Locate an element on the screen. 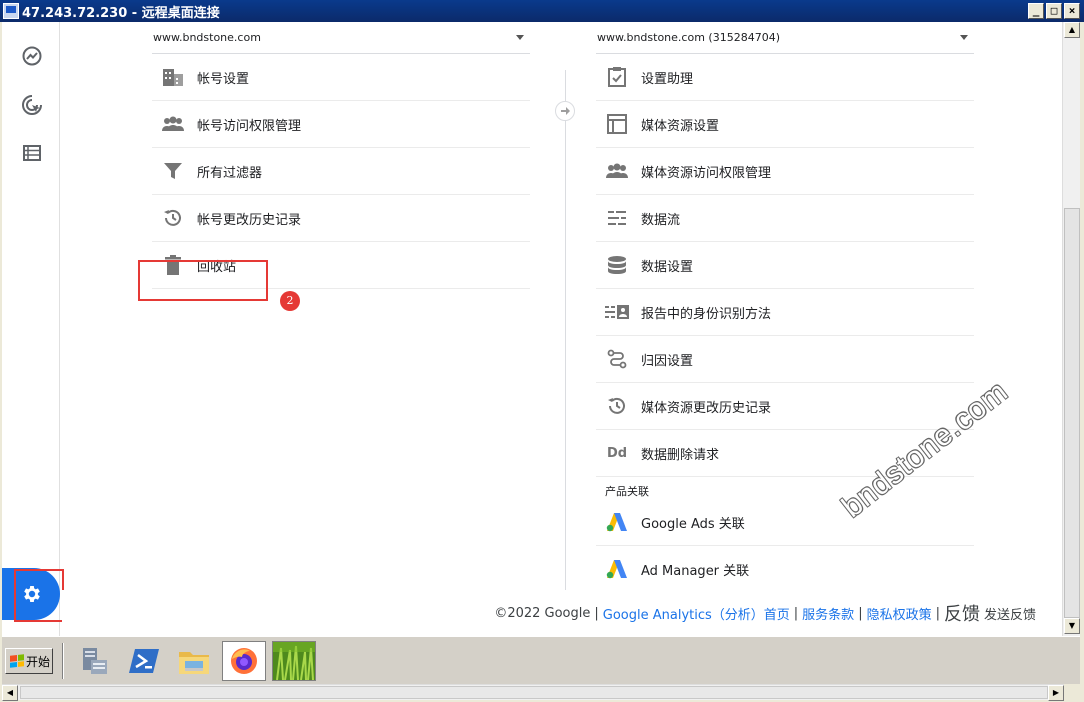  advertising-icon is located at coordinates (32, 105).